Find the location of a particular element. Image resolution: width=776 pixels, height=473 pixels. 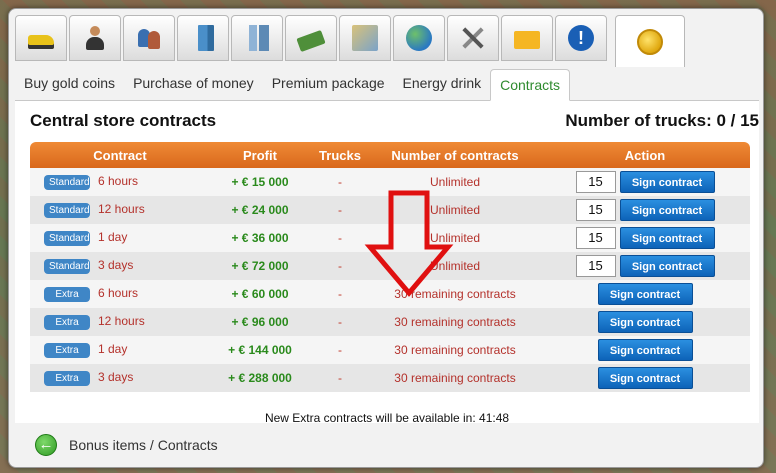

trucks-count: Number of trucks: 0 / 15 is located at coordinates (662, 120).